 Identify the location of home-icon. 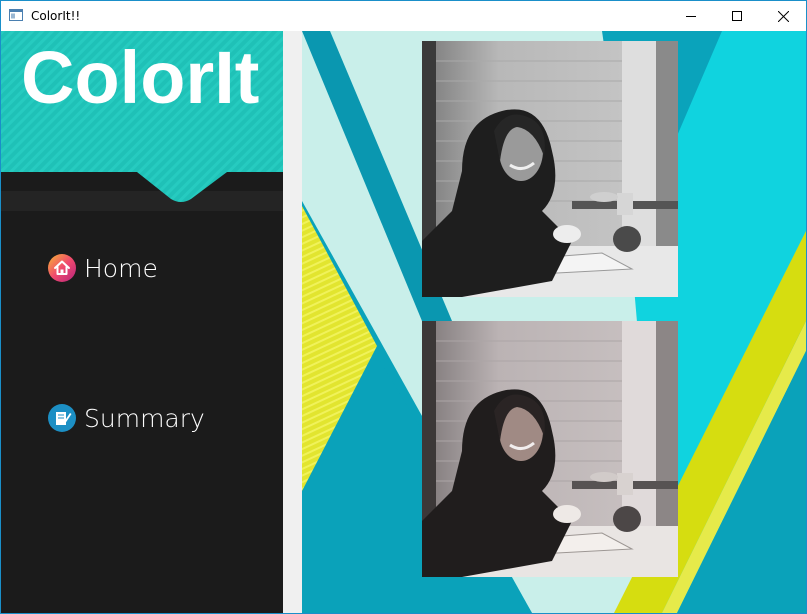
(62, 268).